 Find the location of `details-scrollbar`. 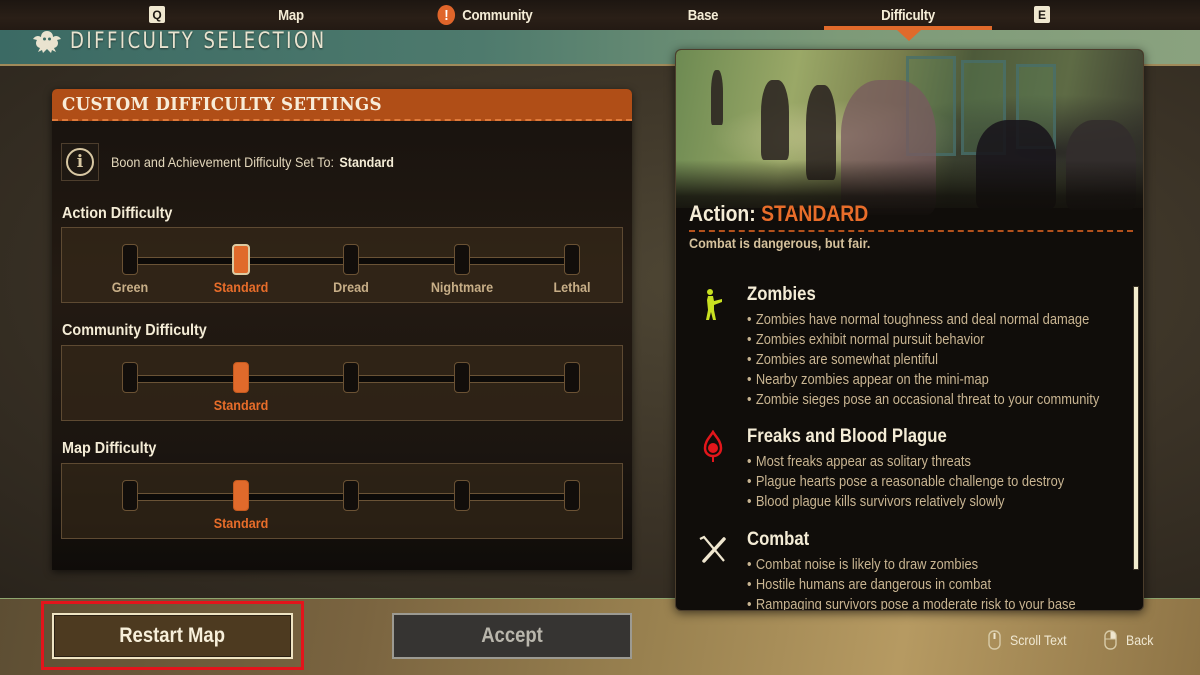

details-scrollbar is located at coordinates (1136, 428).